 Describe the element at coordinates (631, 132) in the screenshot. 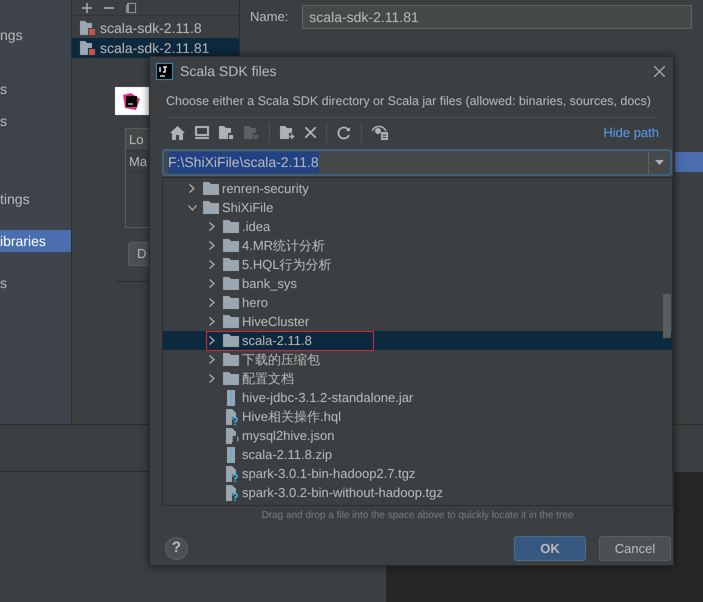

I see `hide-path-link: Hide path` at that location.